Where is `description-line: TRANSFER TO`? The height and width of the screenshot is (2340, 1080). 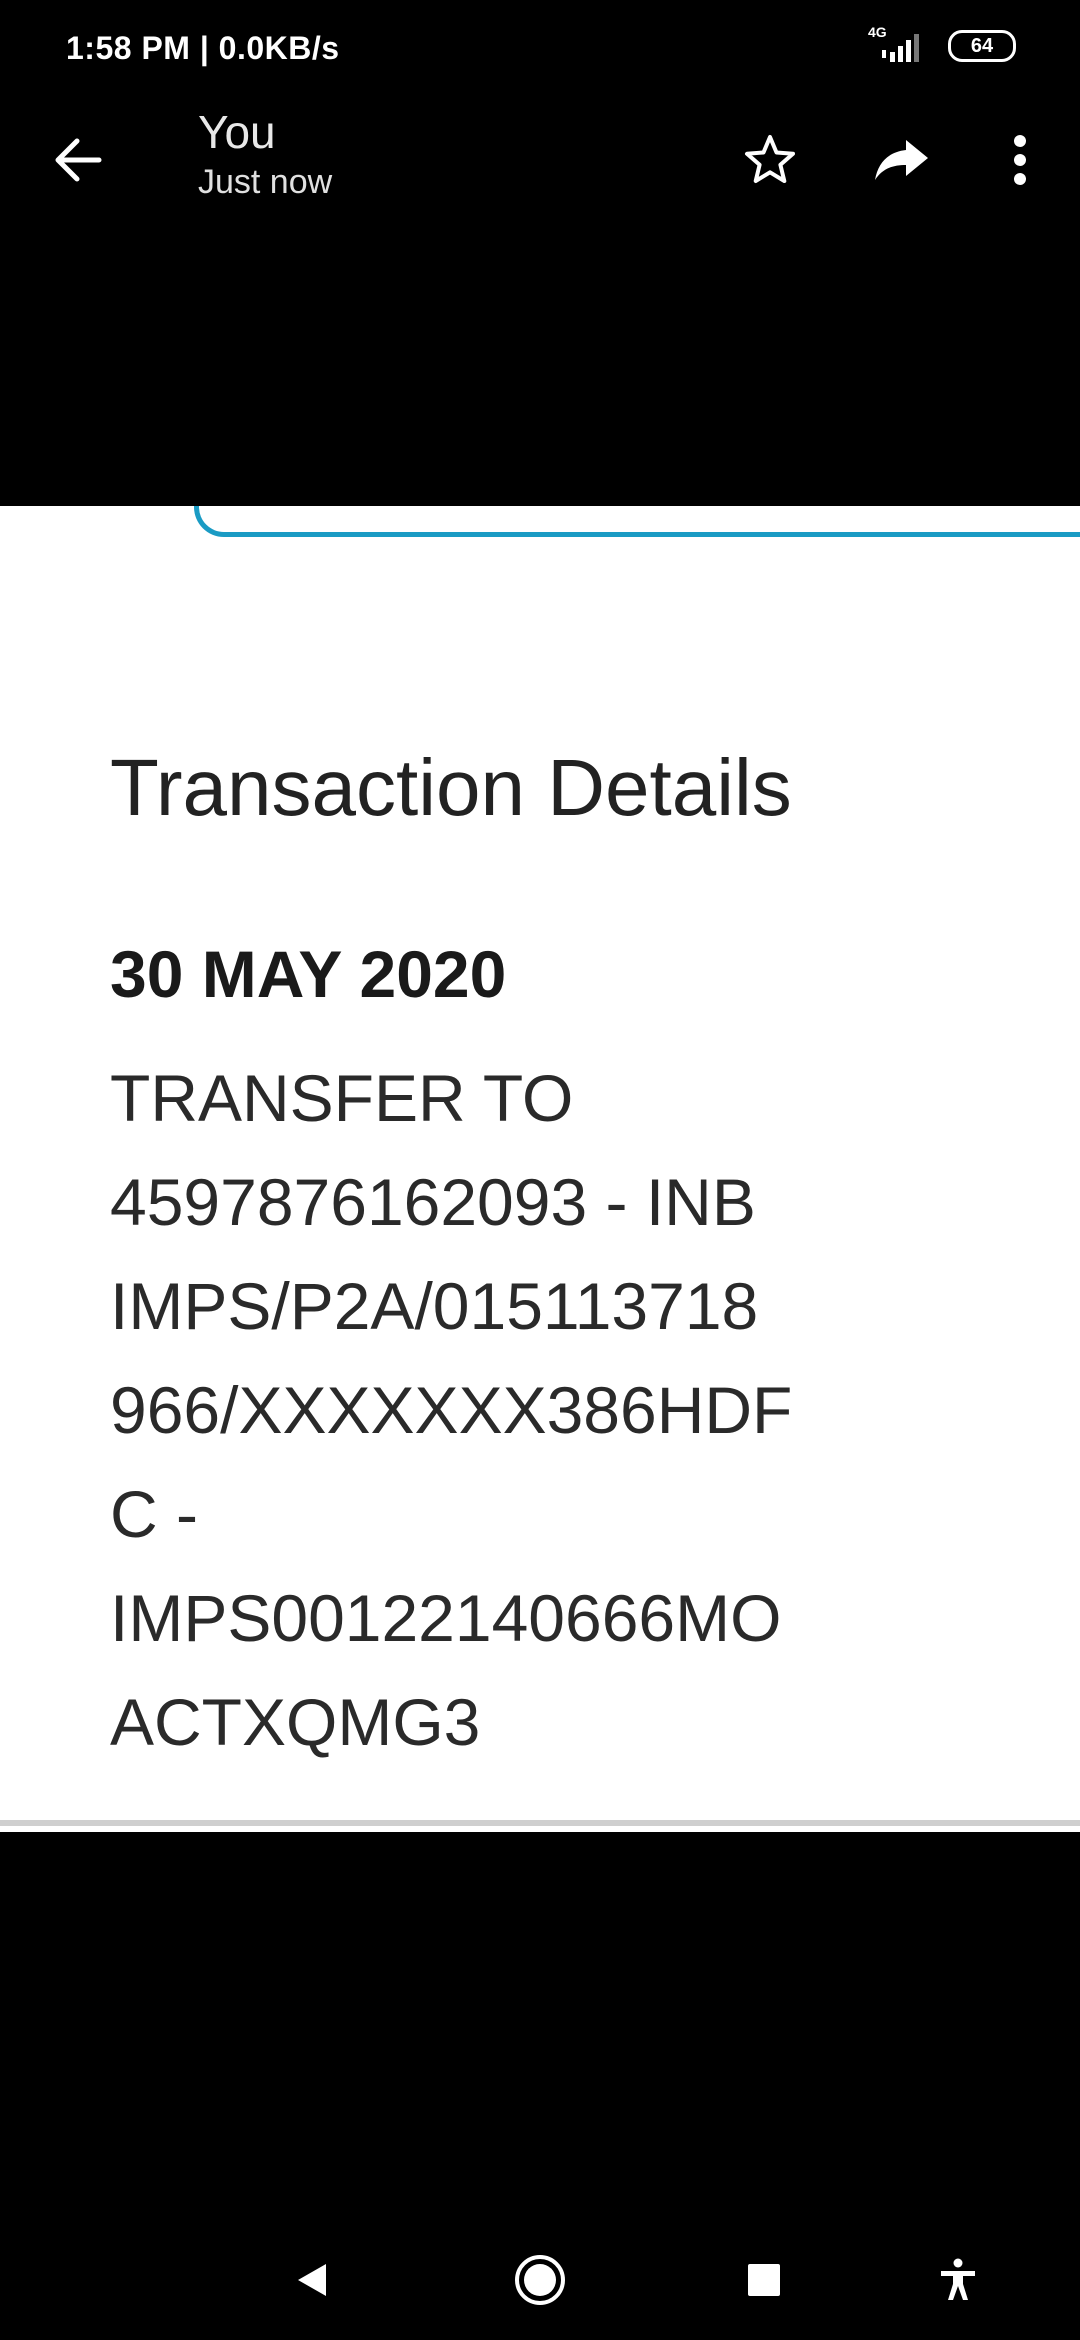 description-line: TRANSFER TO is located at coordinates (342, 1098).